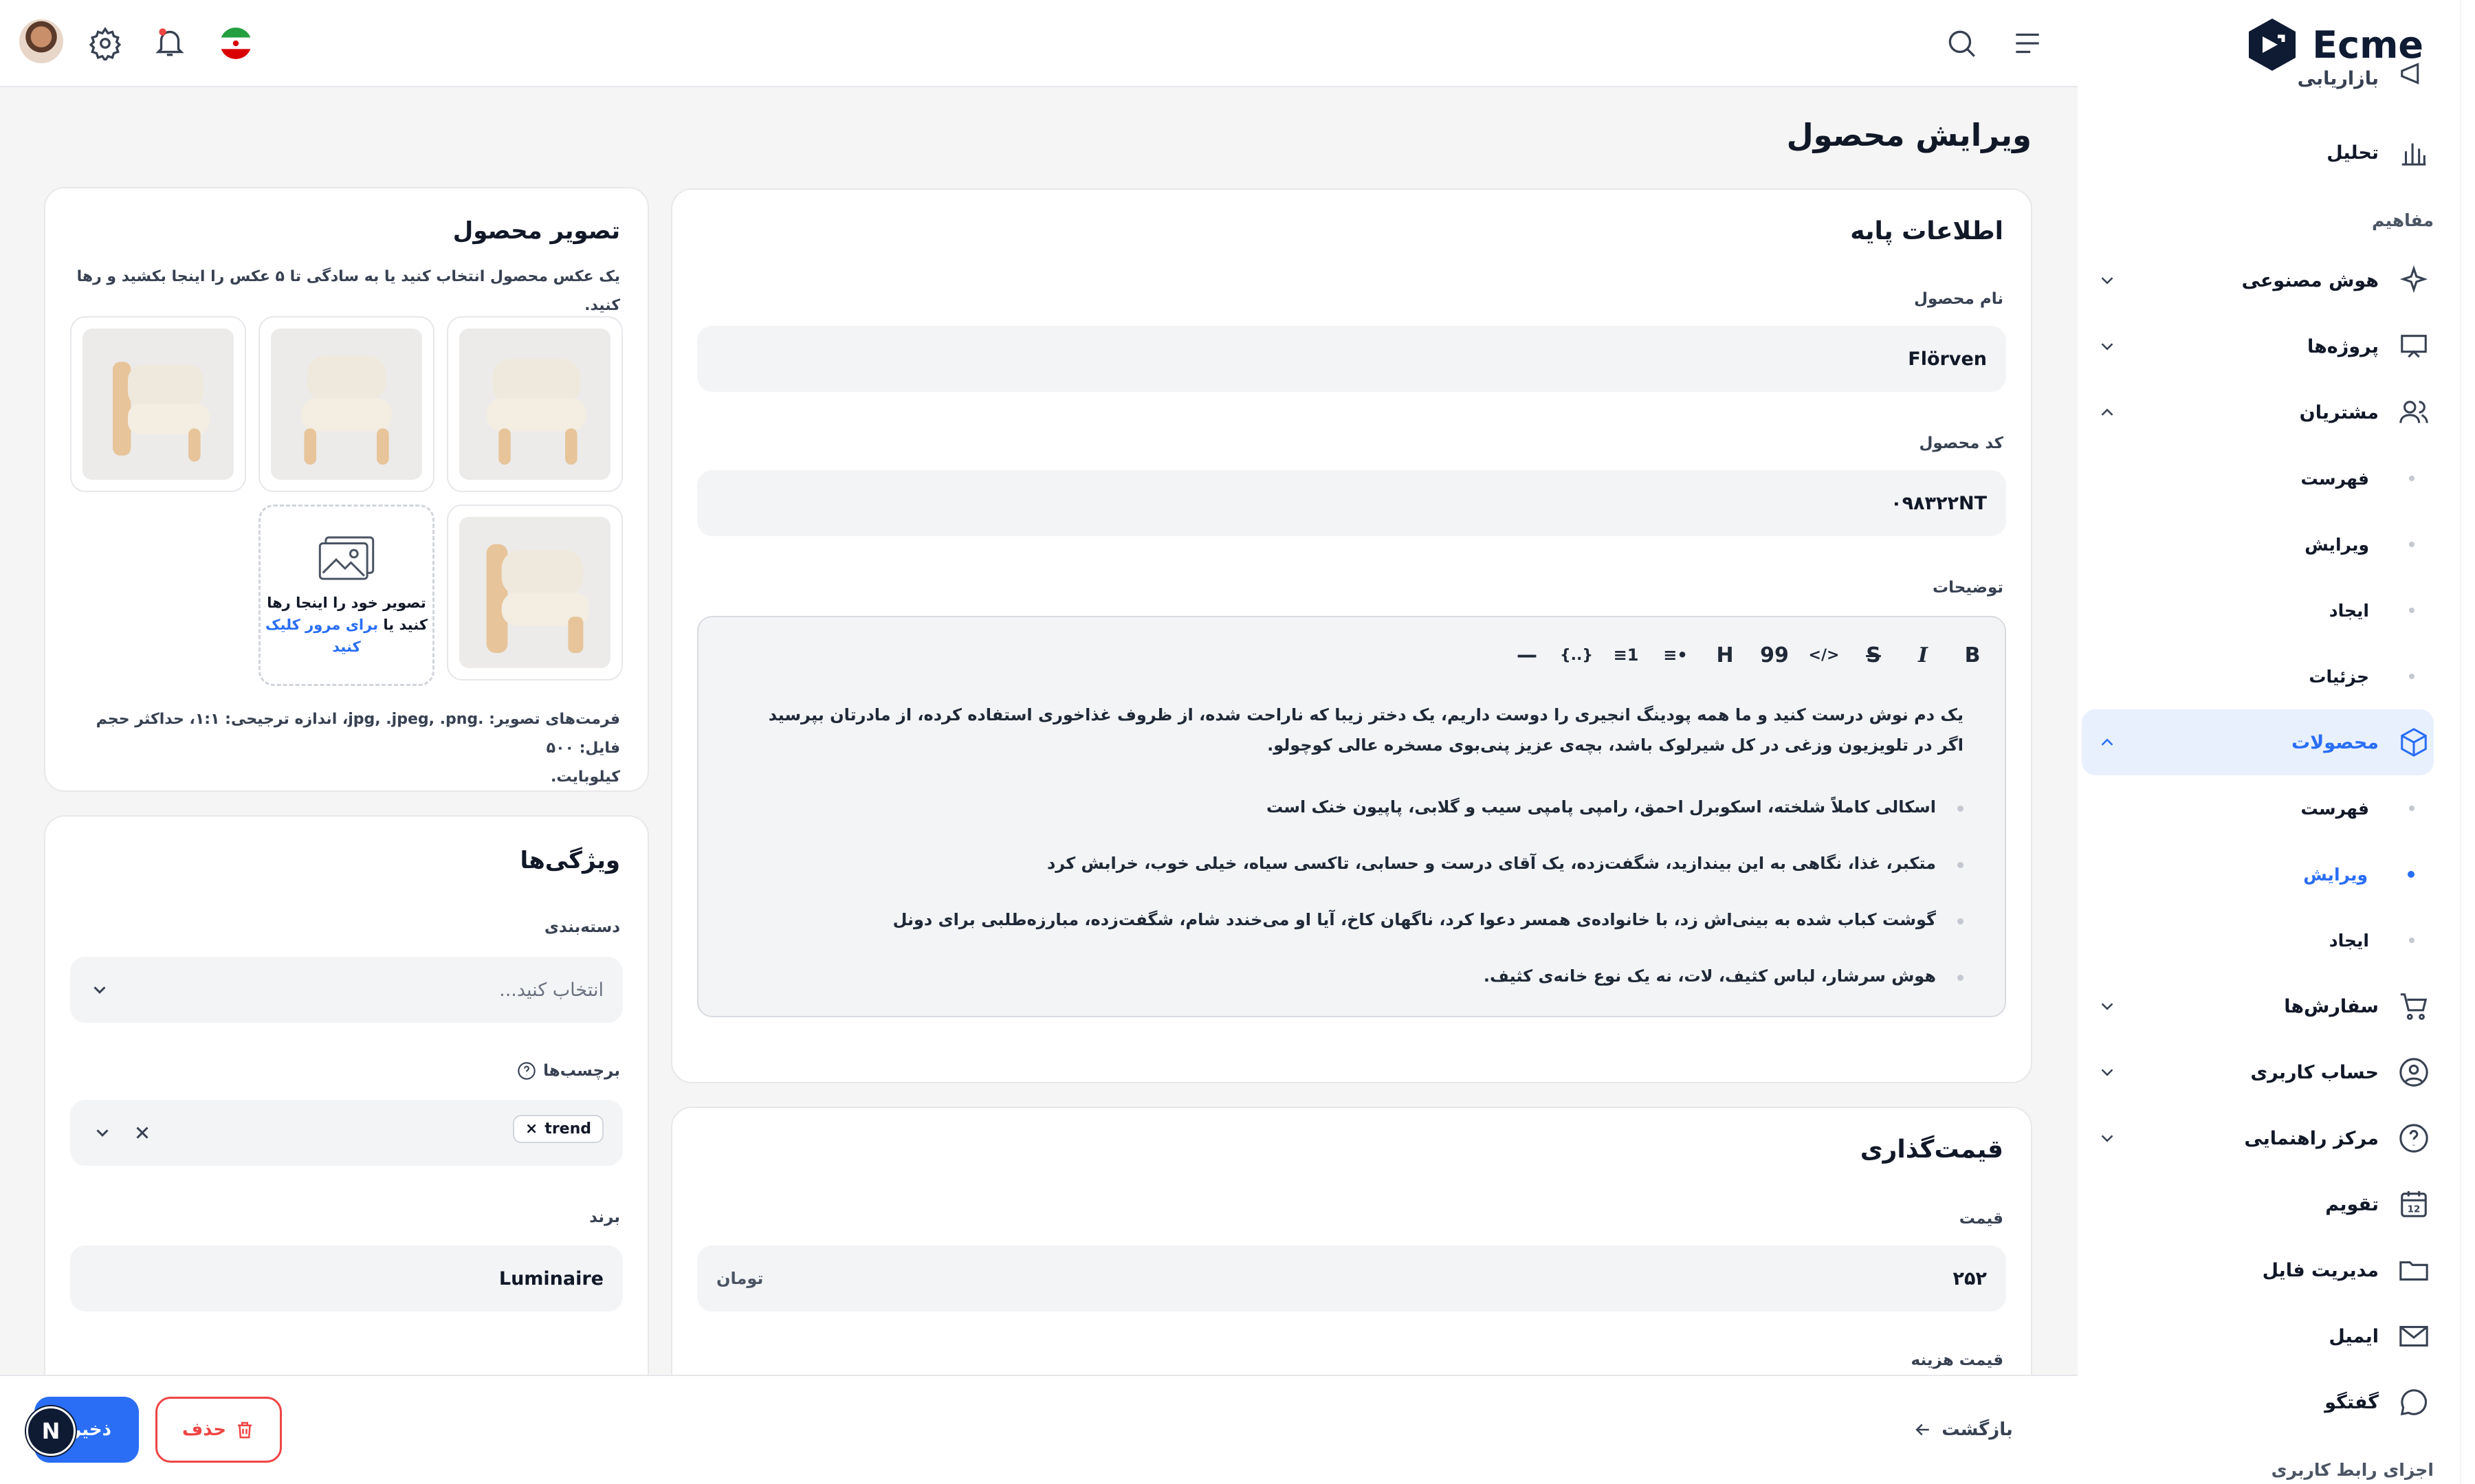 The image size is (2475, 1484). What do you see at coordinates (1351, 359) in the screenshot?
I see `product-name-input: Flörven` at bounding box center [1351, 359].